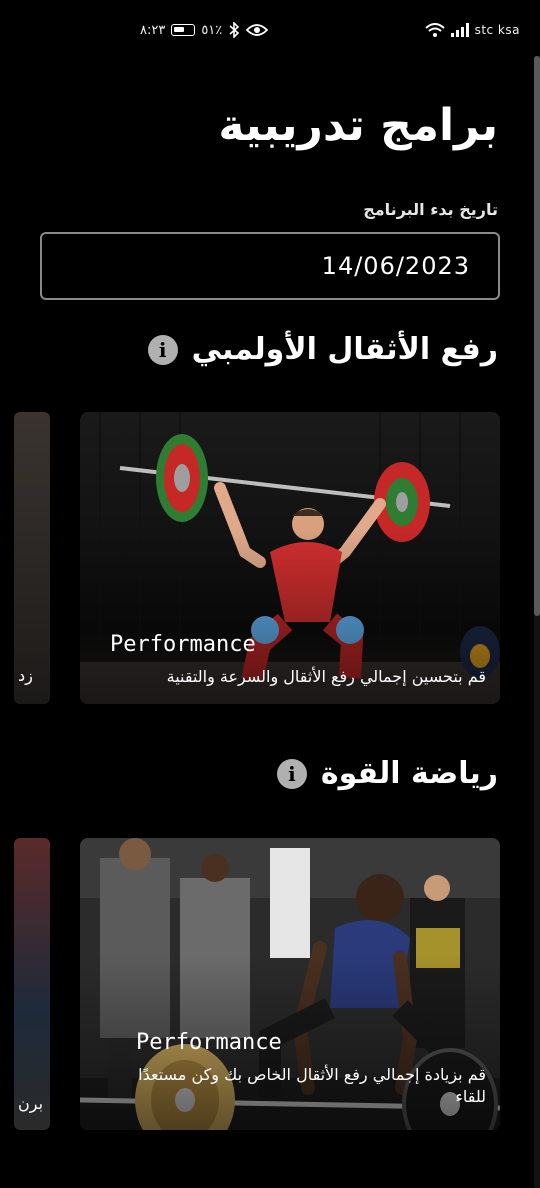  I want to click on bluetooth-icon, so click(234, 30).